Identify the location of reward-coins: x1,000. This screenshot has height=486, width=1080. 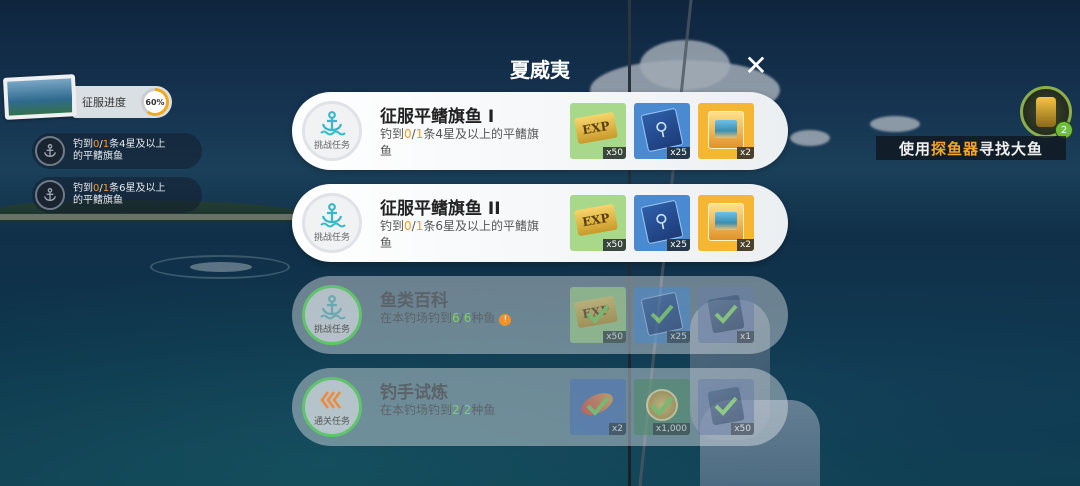
(662, 407).